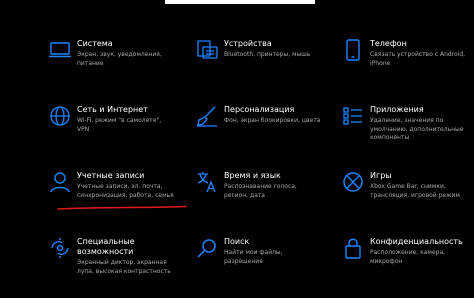  I want to click on tile-title: Персонализация, so click(259, 109).